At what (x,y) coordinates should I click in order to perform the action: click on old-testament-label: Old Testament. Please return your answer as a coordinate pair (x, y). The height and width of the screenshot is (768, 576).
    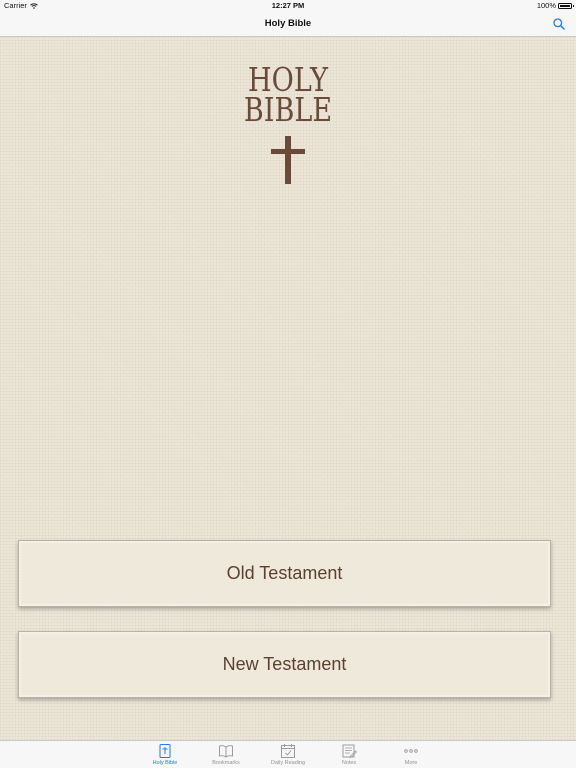
    Looking at the image, I should click on (284, 573).